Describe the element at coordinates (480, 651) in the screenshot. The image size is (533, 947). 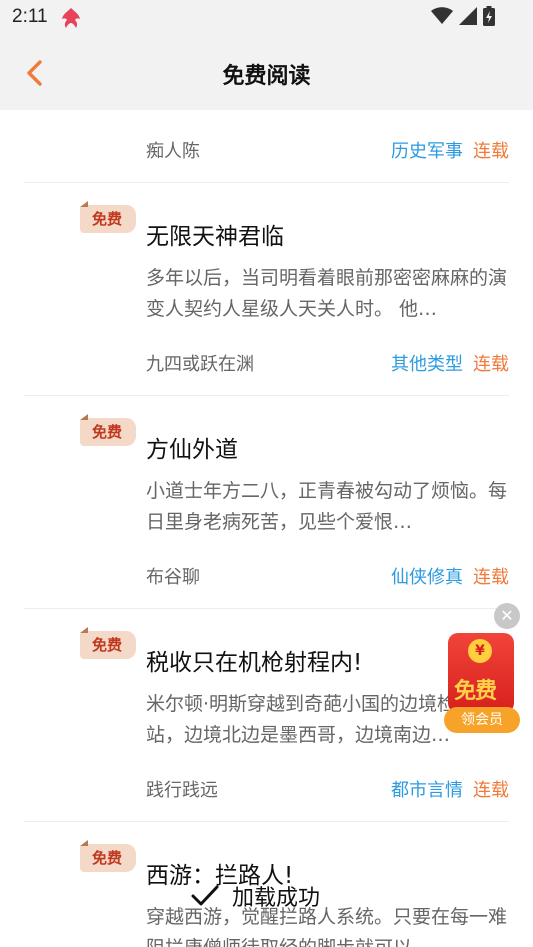
I see `coin-icon: ¥` at that location.